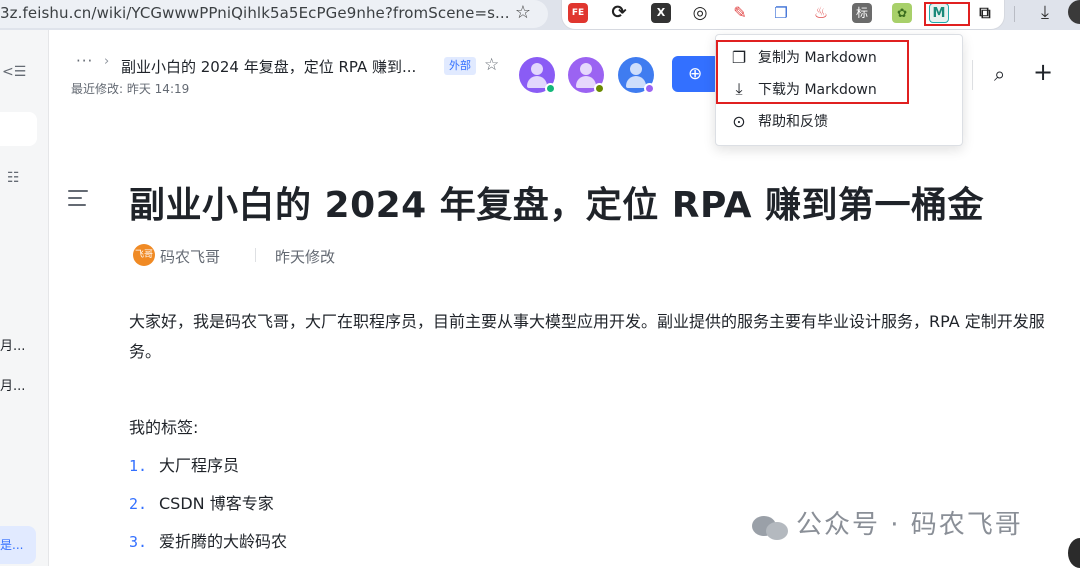 The height and width of the screenshot is (568, 1080). I want to click on favorite-star-icon: ☆, so click(491, 65).